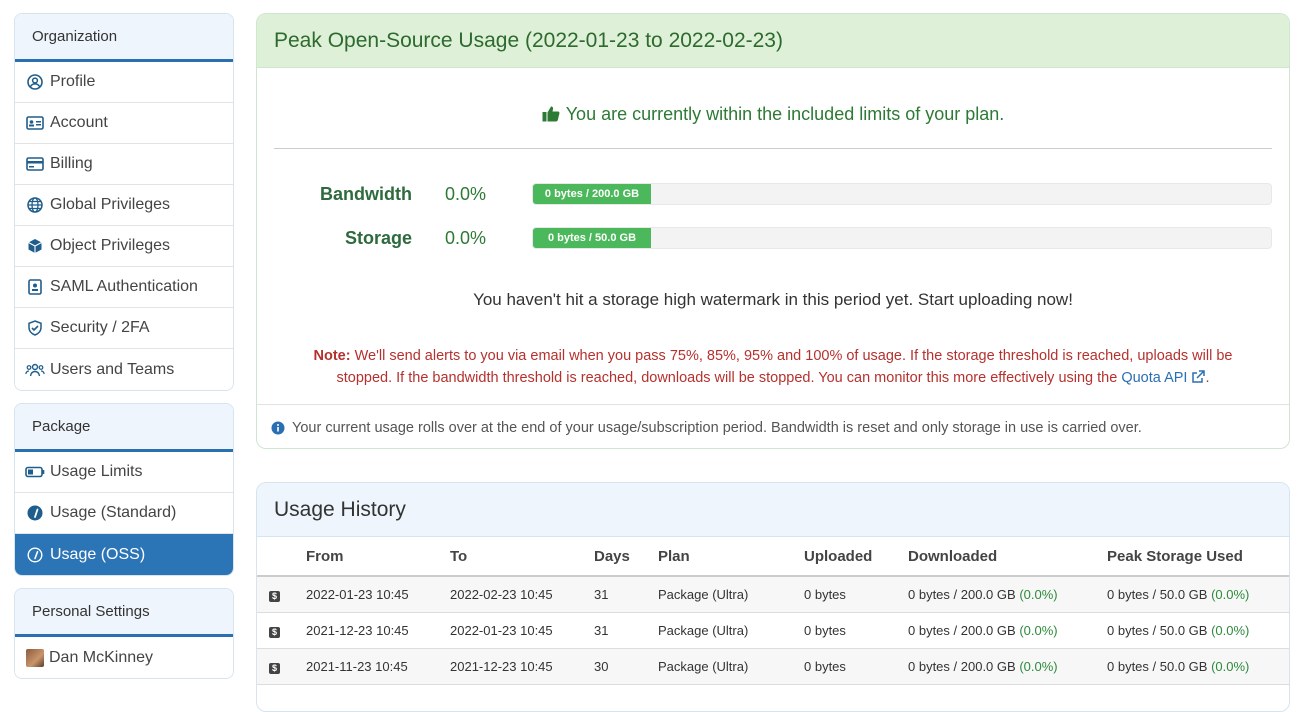 Image resolution: width=1310 pixels, height=712 pixels. What do you see at coordinates (124, 164) in the screenshot?
I see `sidebar-item-billing: Billing` at bounding box center [124, 164].